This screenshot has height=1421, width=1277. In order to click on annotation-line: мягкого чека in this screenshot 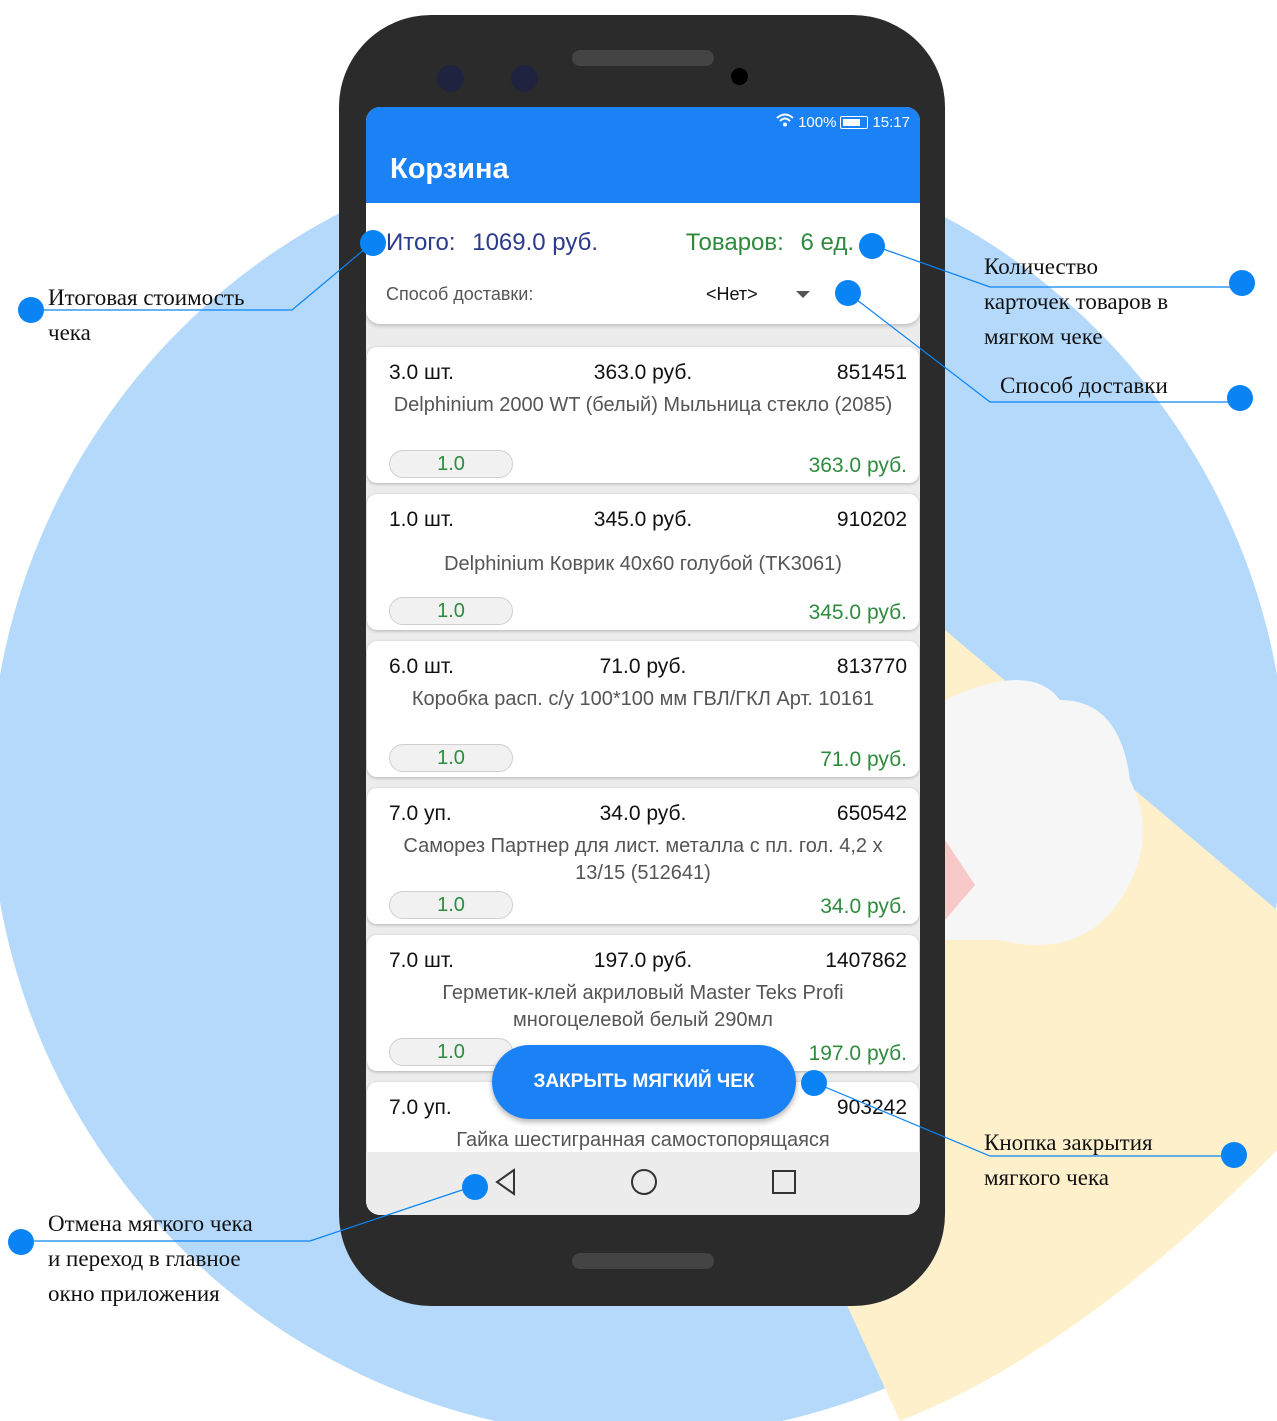, I will do `click(1046, 1177)`.